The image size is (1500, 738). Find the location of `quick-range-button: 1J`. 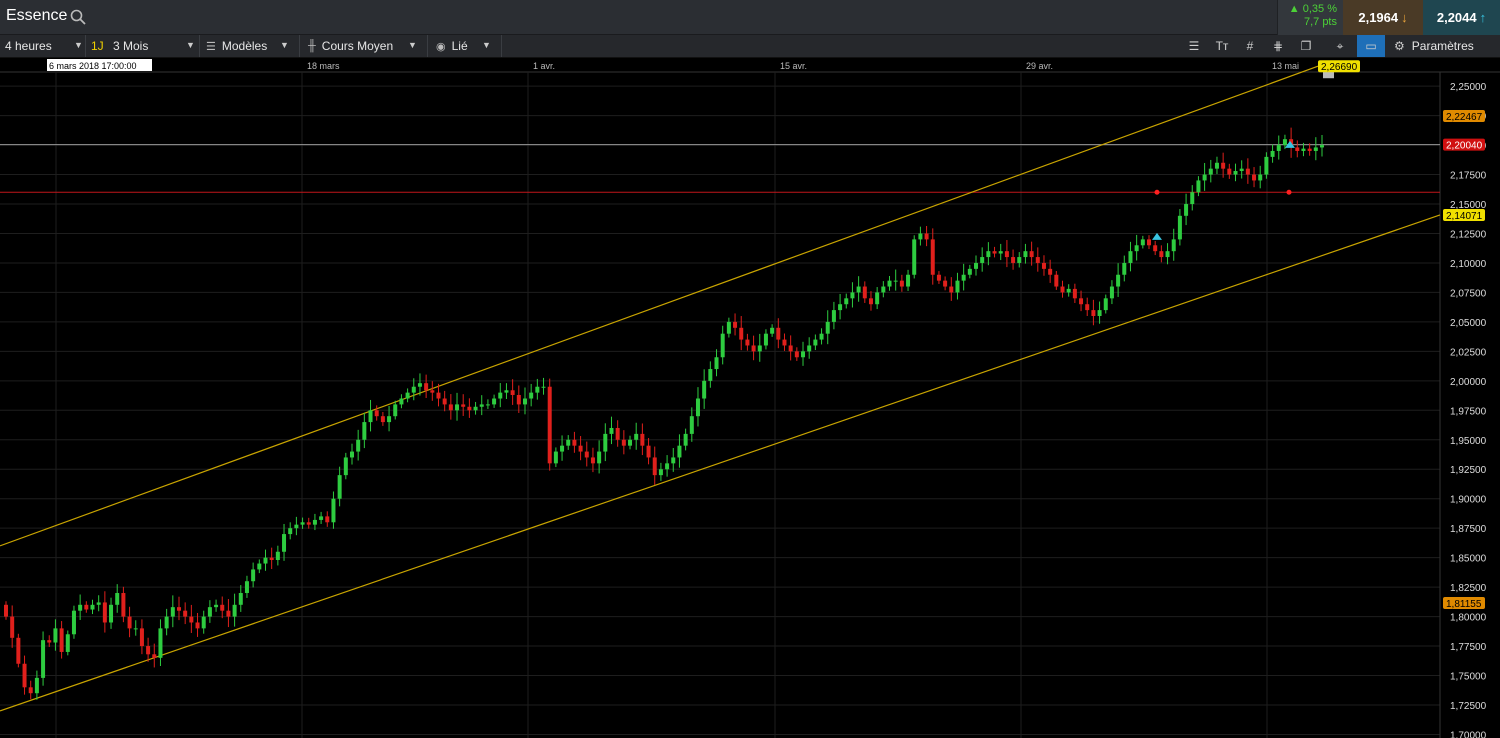

quick-range-button: 1J is located at coordinates (97, 46).